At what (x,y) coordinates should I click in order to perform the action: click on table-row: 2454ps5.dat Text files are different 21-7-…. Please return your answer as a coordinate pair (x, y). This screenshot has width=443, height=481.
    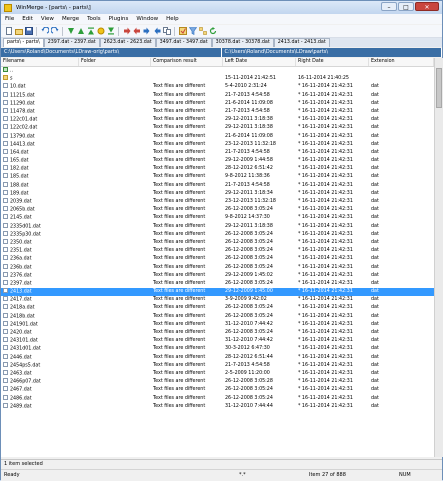
    Looking at the image, I should click on (217, 365).